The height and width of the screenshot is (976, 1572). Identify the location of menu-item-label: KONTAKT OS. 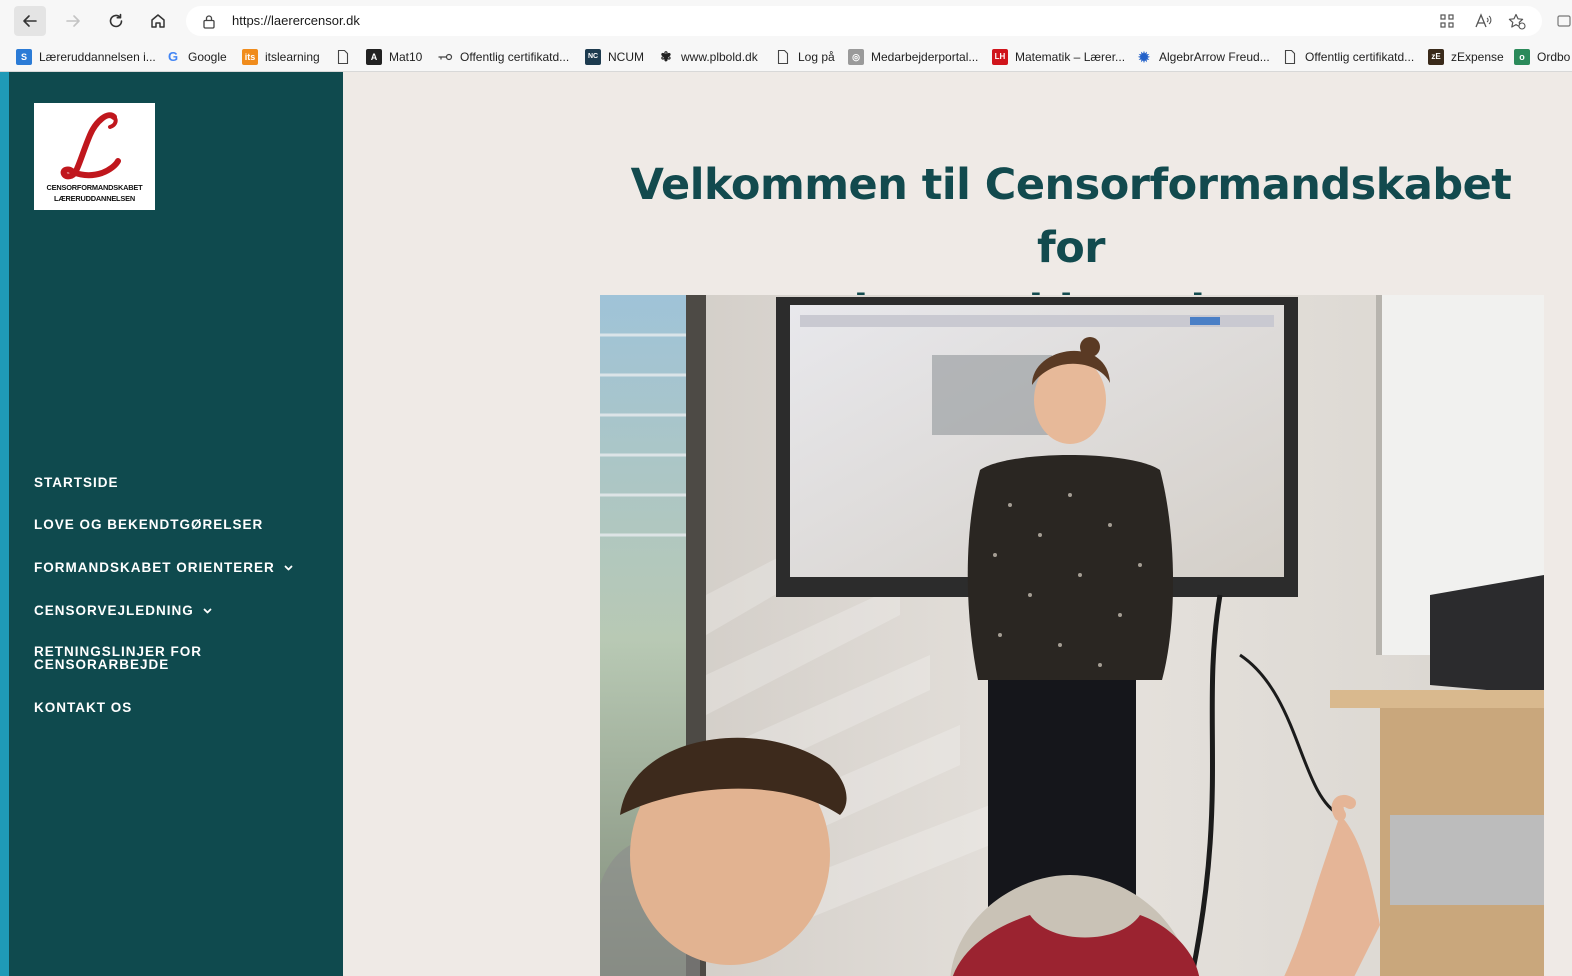
(83, 707).